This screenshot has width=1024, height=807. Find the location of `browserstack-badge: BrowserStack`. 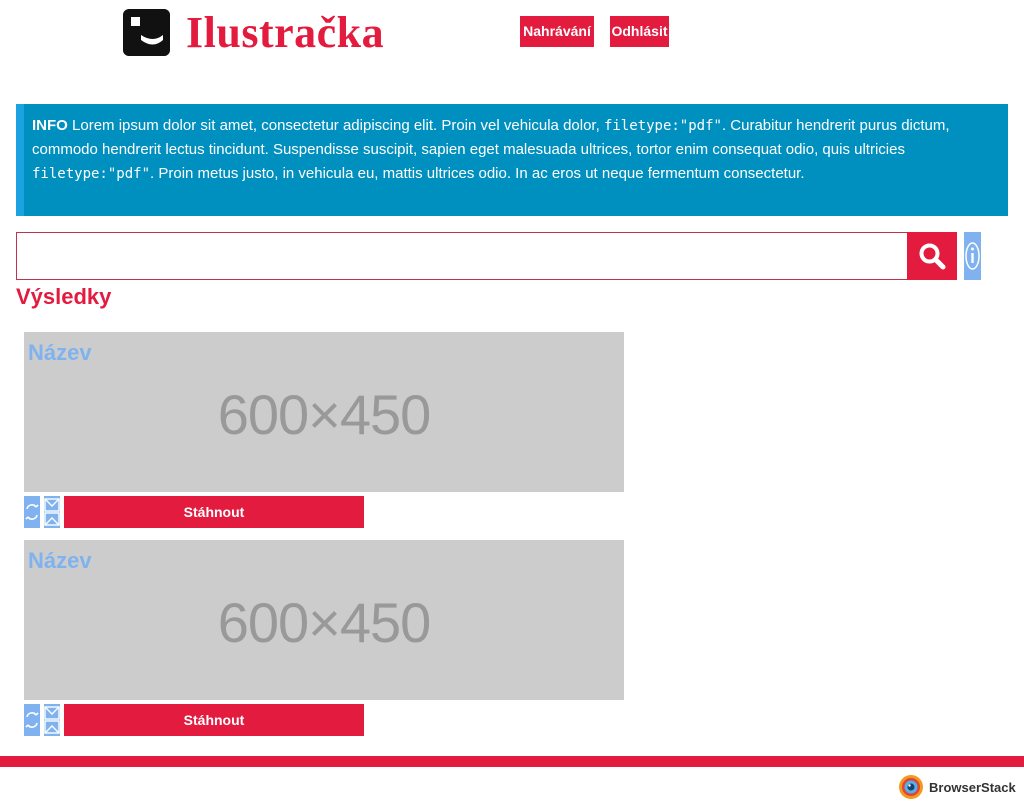

browserstack-badge: BrowserStack is located at coordinates (957, 787).